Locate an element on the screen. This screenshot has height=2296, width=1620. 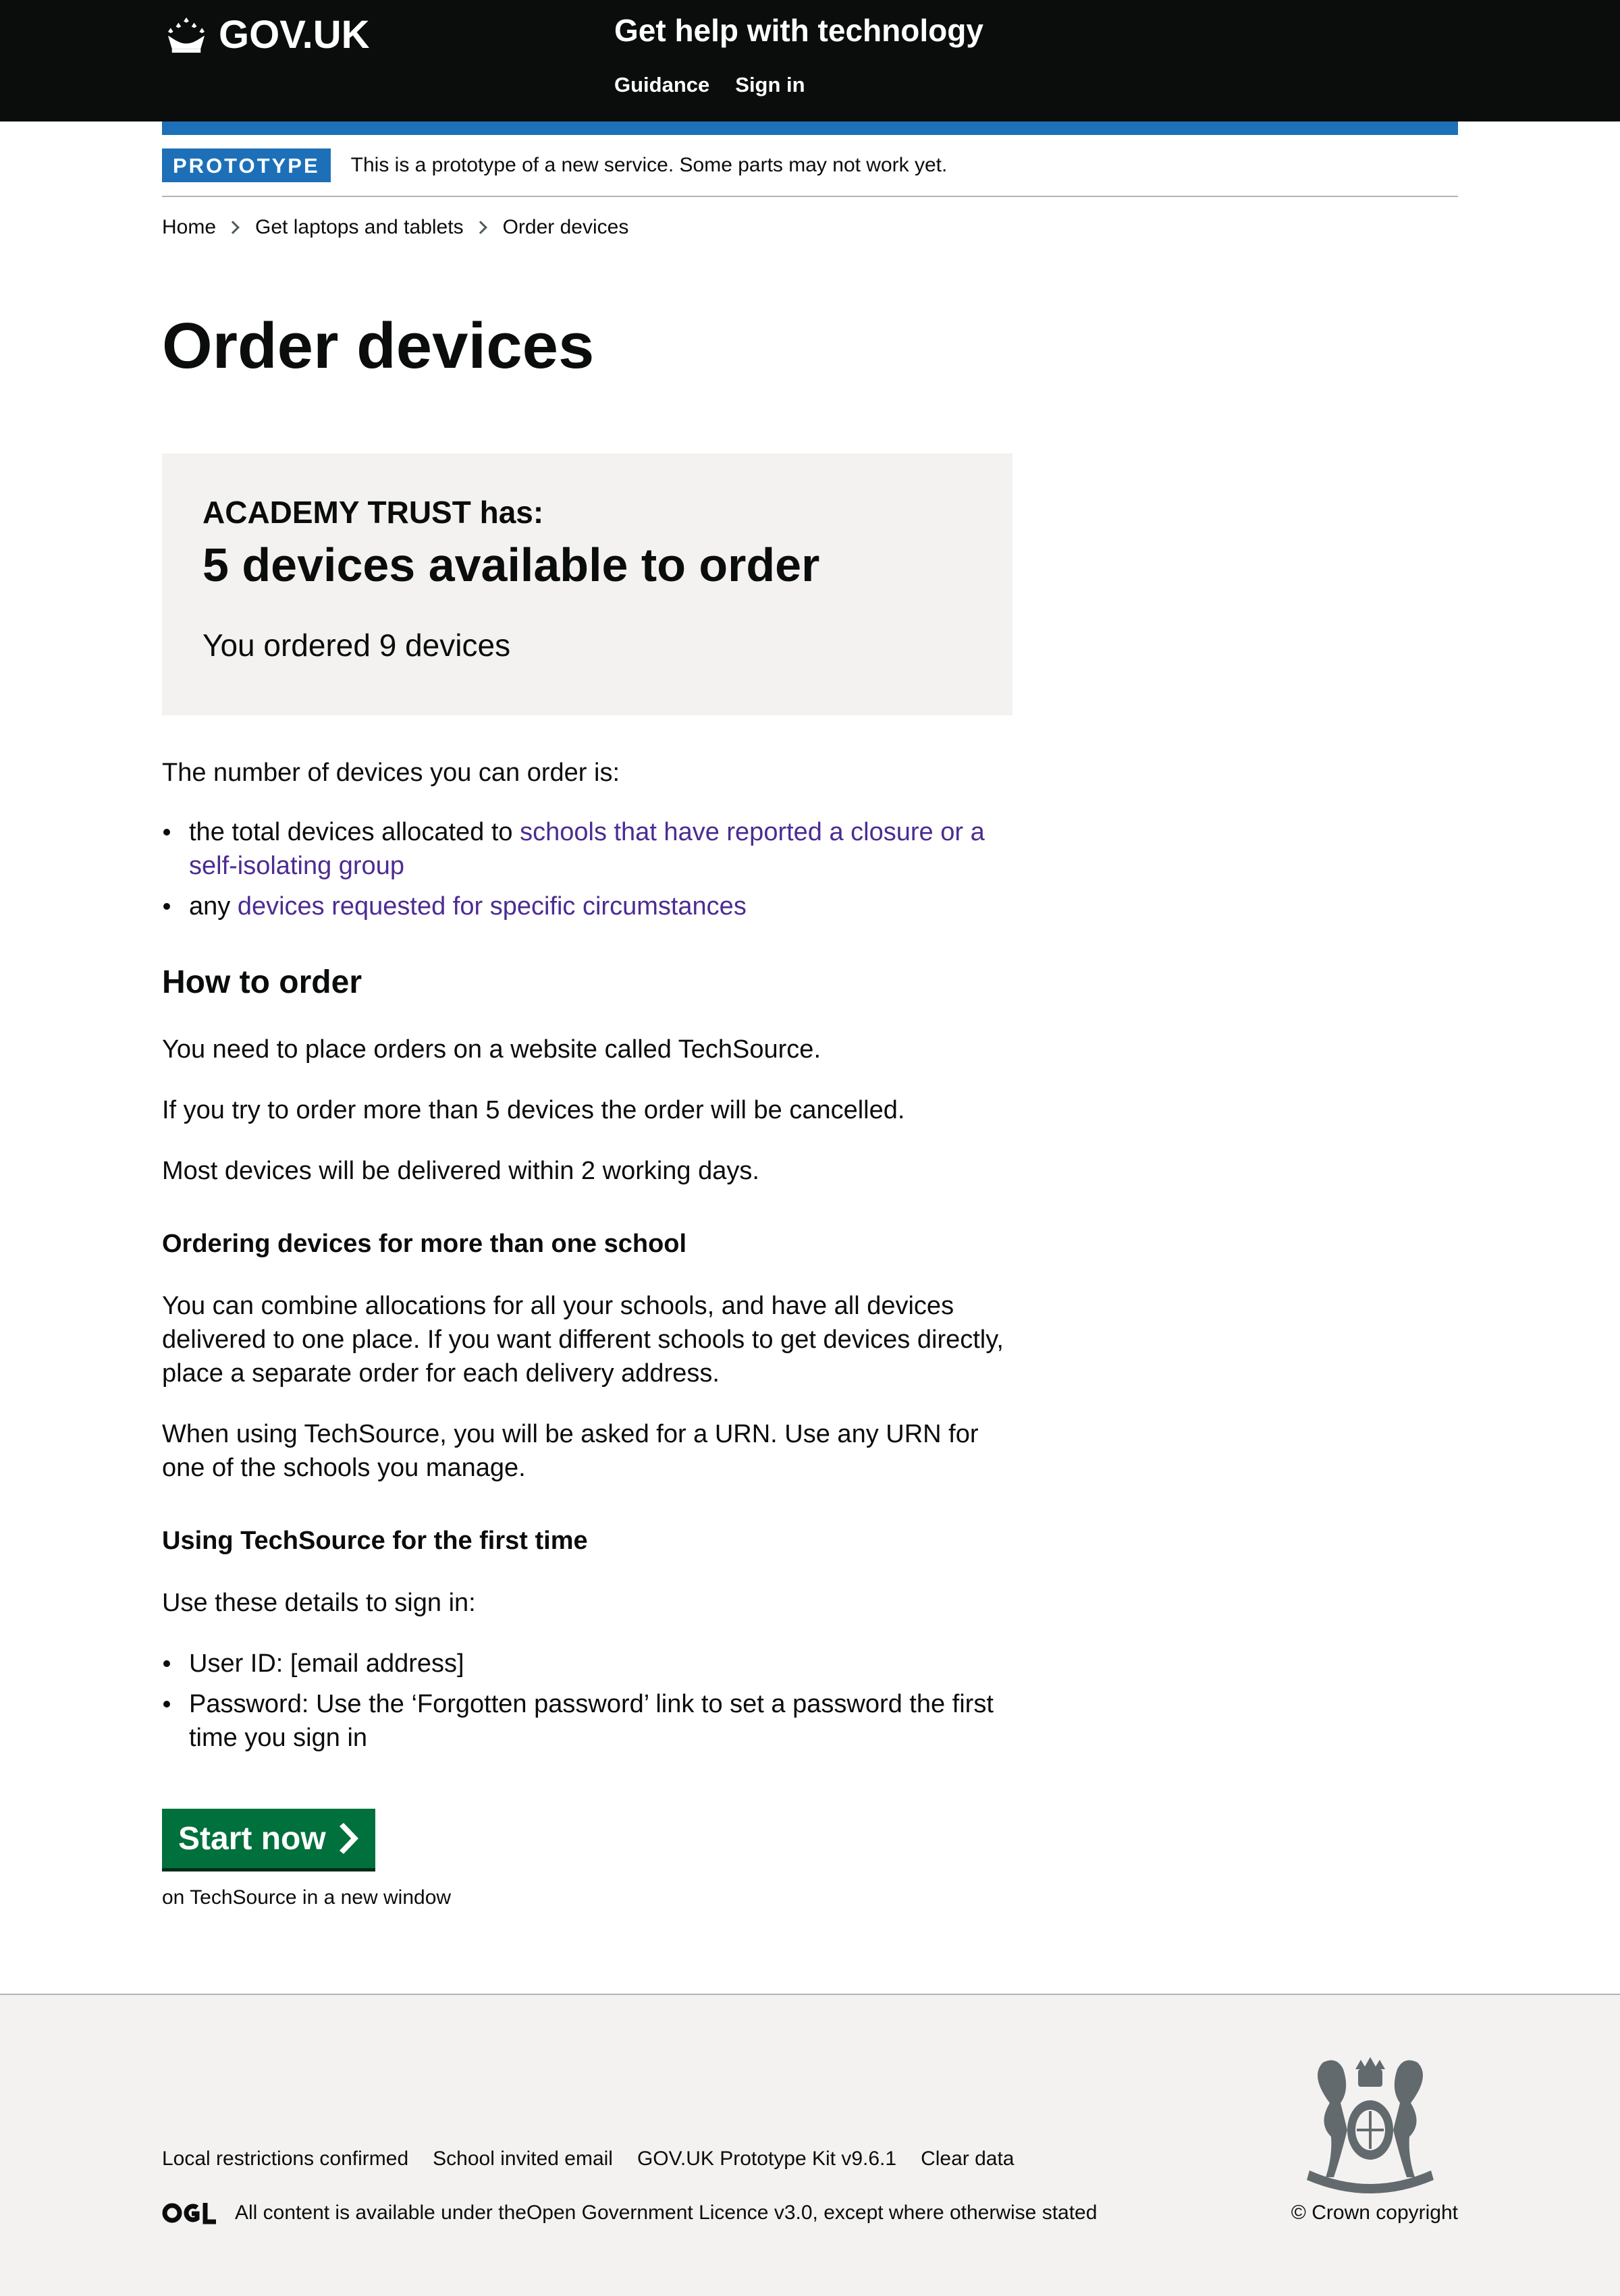
footer-link-clear-data: Clear data is located at coordinates (967, 2159).